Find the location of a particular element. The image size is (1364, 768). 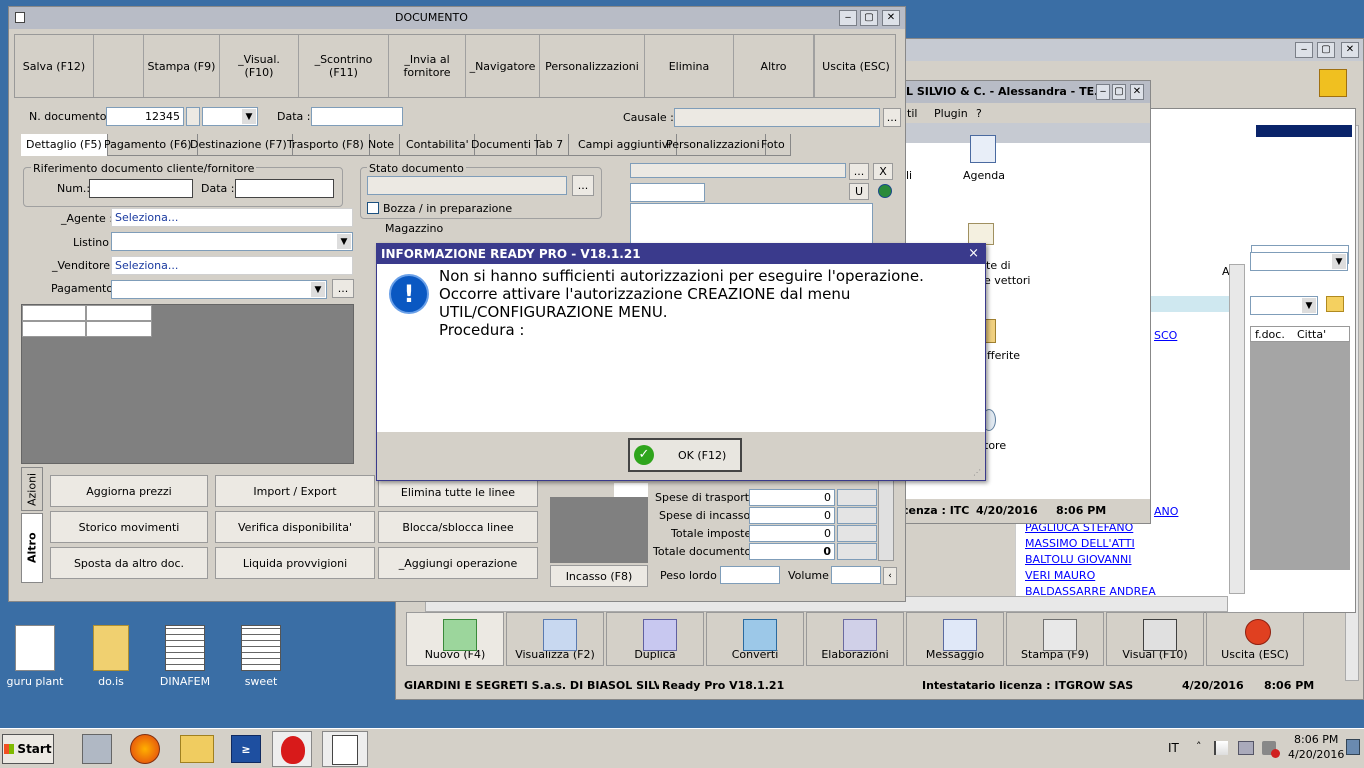

flag-icon is located at coordinates (1221, 748).